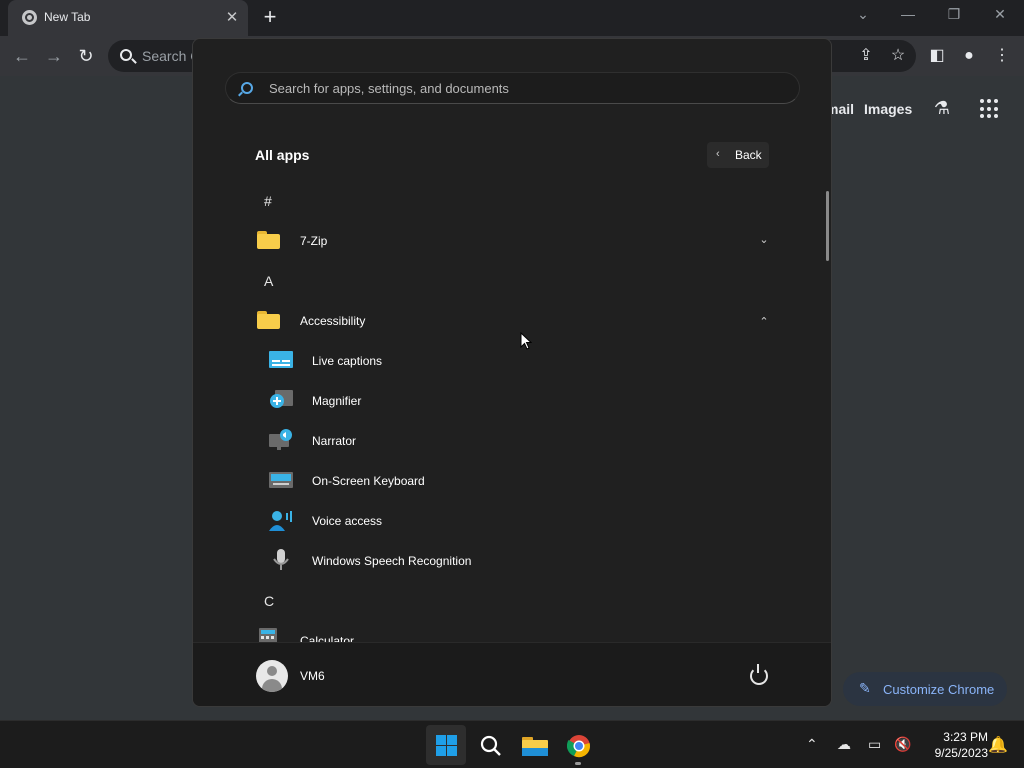 The image size is (1024, 768). I want to click on chrome-icon, so click(578, 746).